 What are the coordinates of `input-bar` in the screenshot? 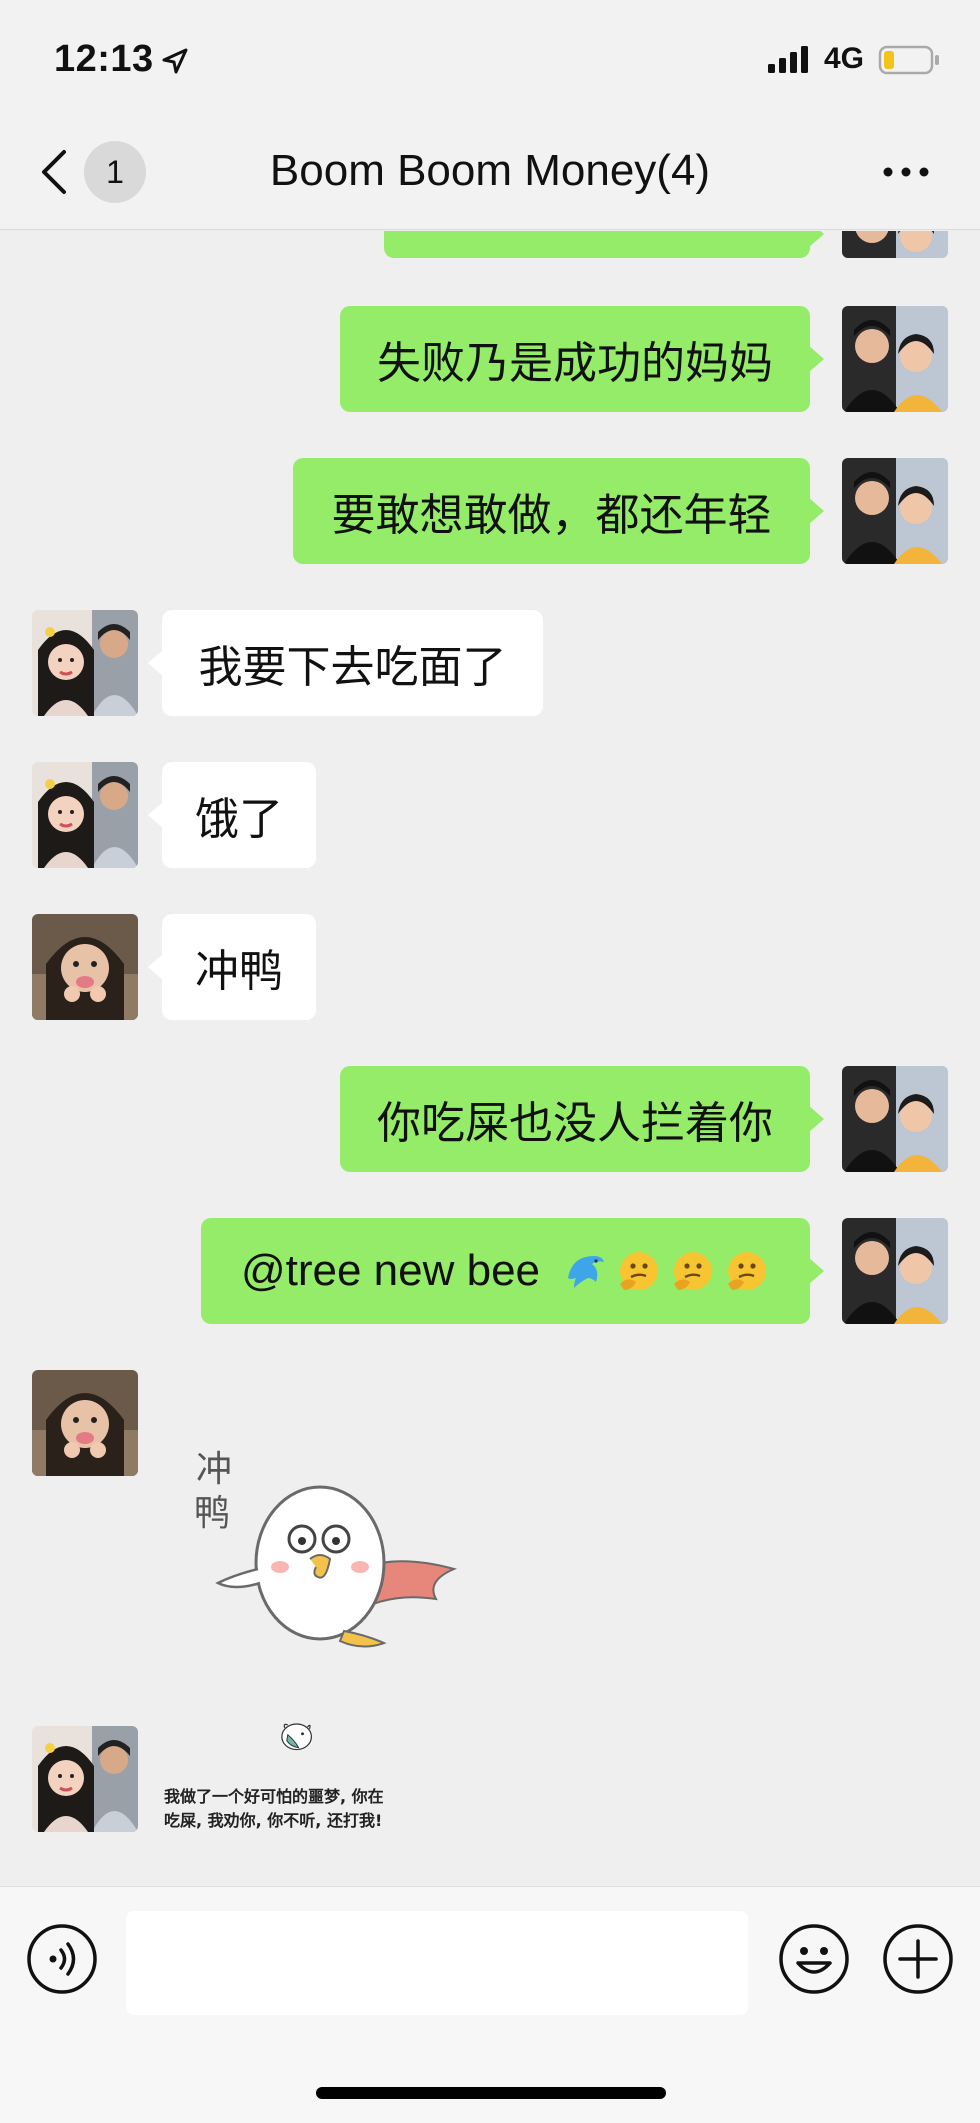 It's located at (490, 2004).